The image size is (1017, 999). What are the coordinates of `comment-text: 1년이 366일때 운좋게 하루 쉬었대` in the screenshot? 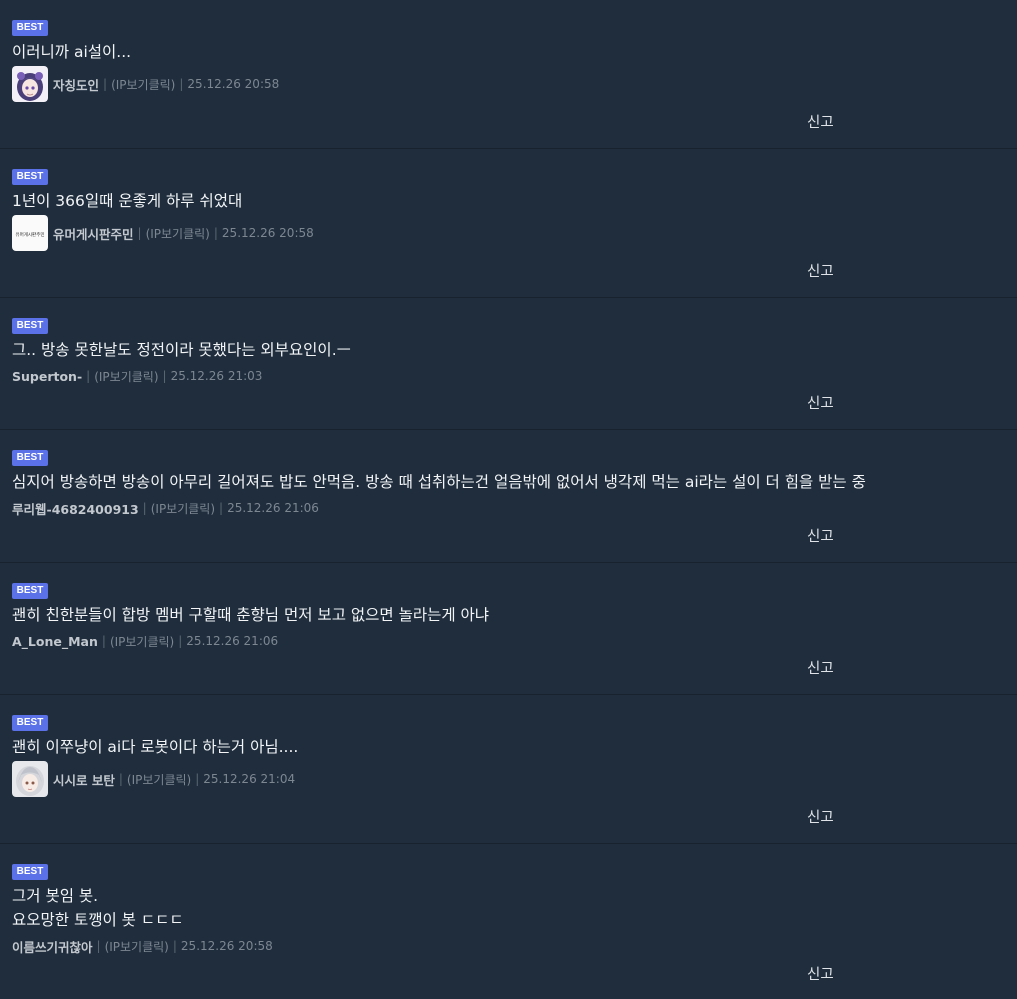 It's located at (127, 201).